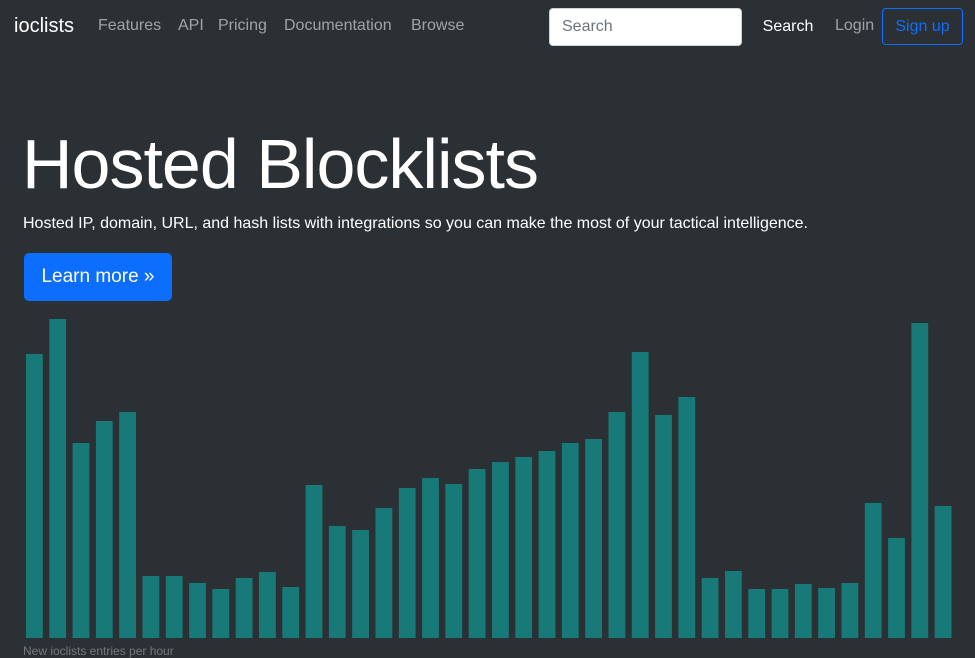 The height and width of the screenshot is (658, 975). I want to click on nav-link-browse: Browse, so click(437, 26).